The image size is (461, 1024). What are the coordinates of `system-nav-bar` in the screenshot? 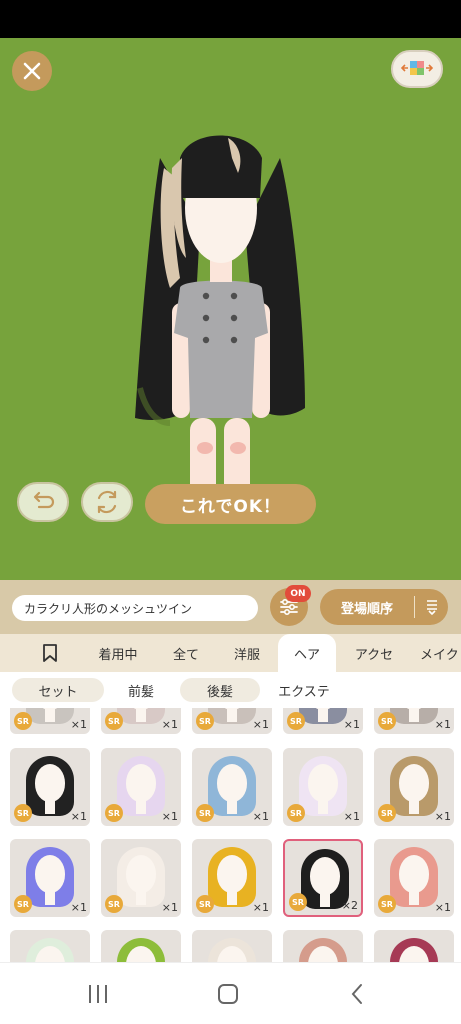 It's located at (230, 993).